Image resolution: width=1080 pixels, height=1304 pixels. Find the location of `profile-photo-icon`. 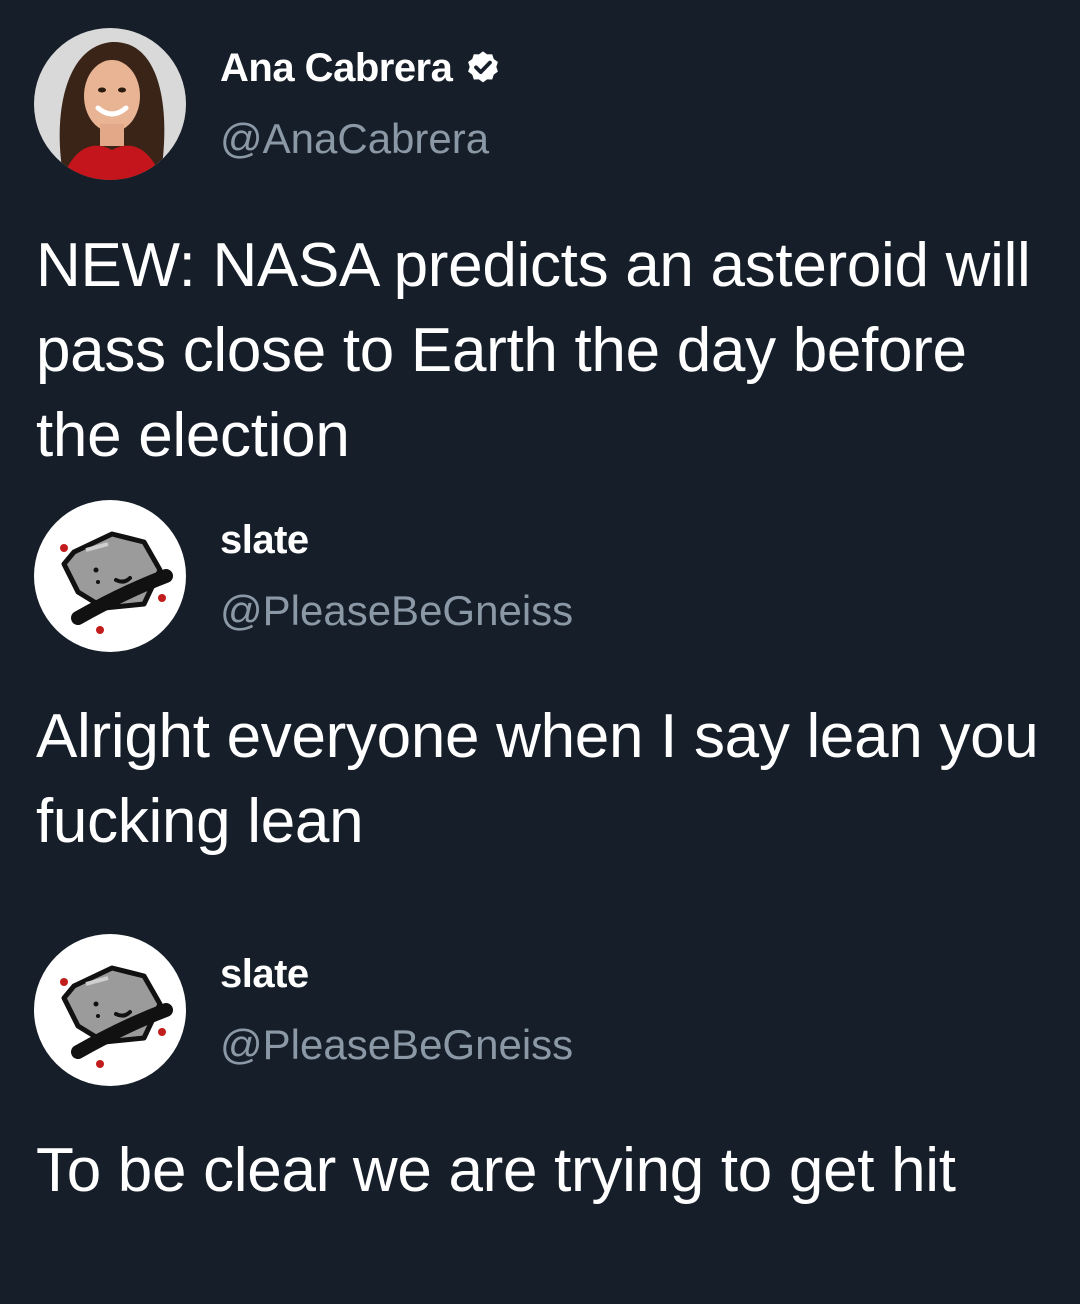

profile-photo-icon is located at coordinates (110, 104).